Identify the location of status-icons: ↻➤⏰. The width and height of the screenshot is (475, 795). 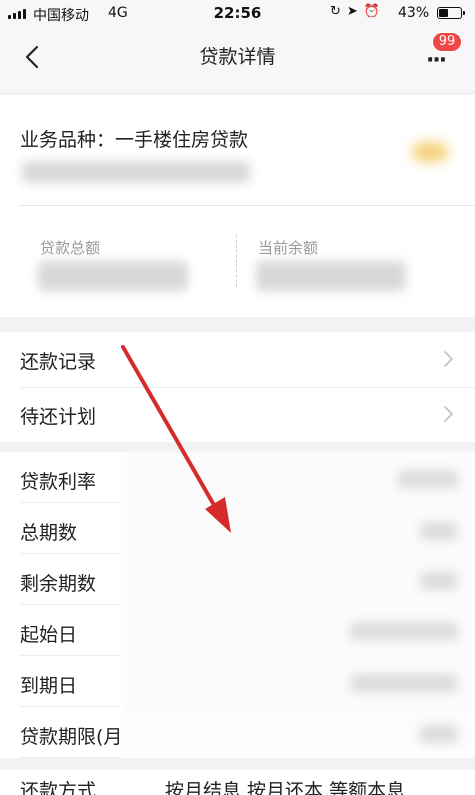
(358, 11).